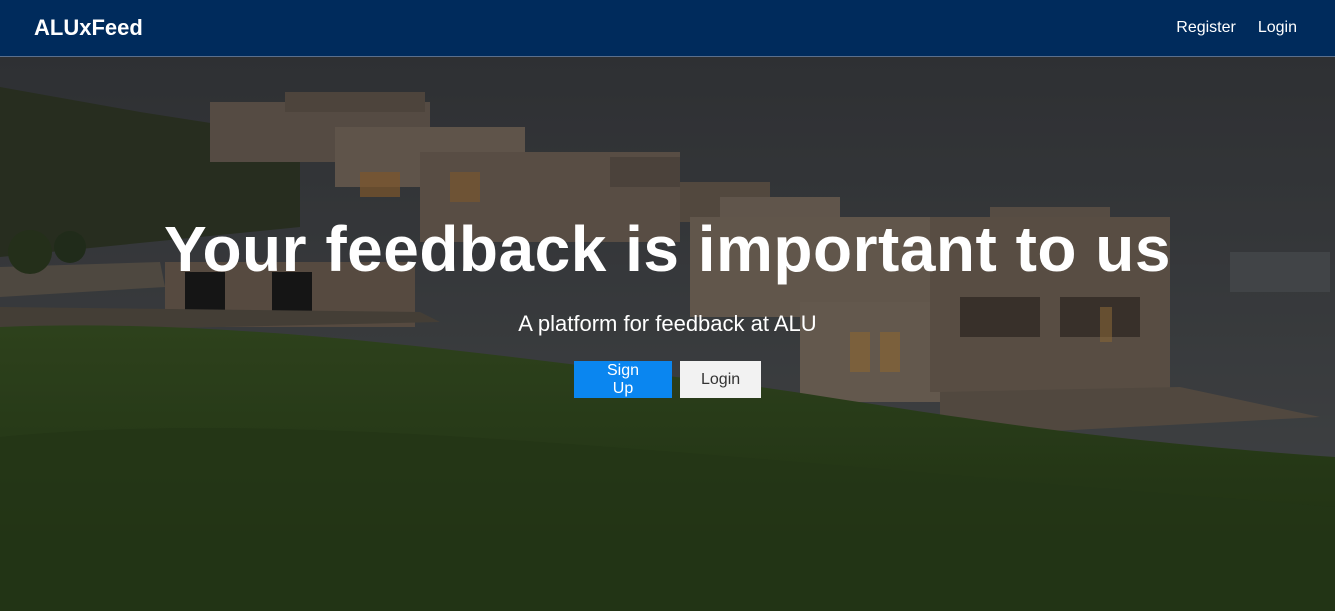 This screenshot has width=1335, height=611. Describe the element at coordinates (623, 379) in the screenshot. I see `sign-up-button: Sign Up` at that location.